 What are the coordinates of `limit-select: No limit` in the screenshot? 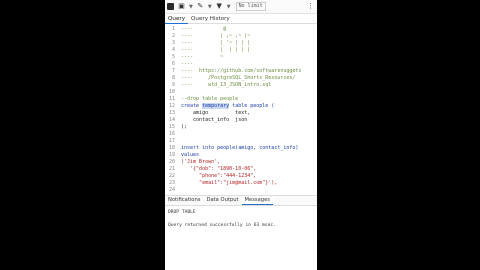 It's located at (250, 6).